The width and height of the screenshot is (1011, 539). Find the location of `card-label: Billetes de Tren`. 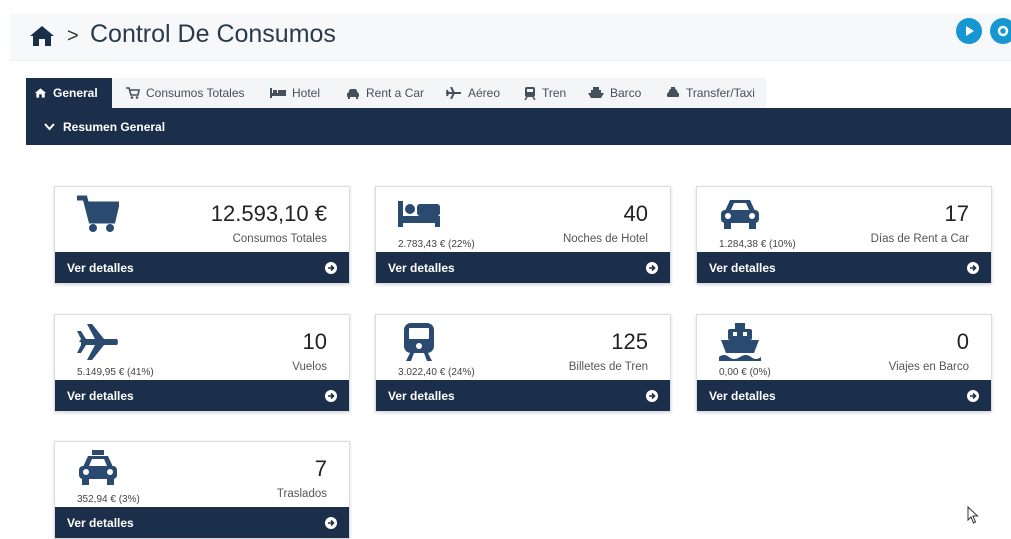

card-label: Billetes de Tren is located at coordinates (608, 367).